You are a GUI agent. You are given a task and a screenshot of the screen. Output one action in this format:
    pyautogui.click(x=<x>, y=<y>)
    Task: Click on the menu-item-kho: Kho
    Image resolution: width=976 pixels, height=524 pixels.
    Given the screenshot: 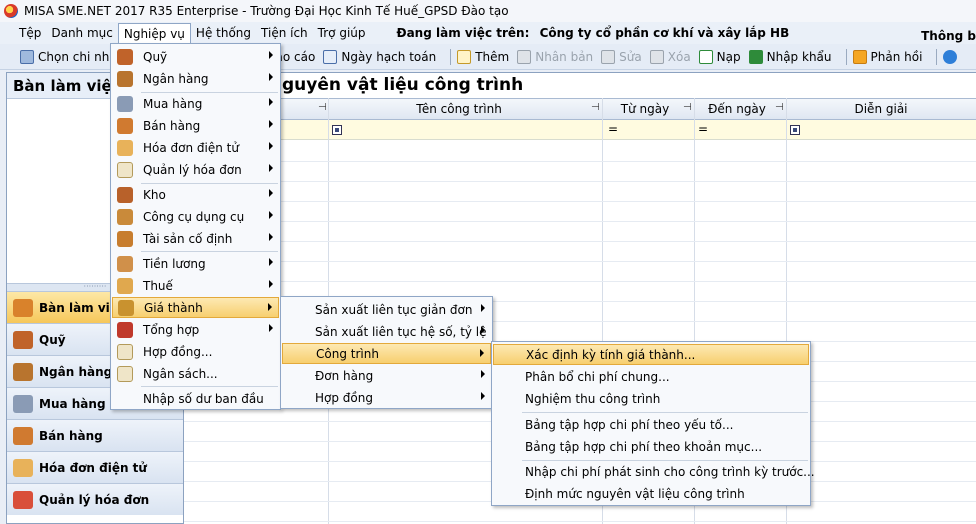 What is the action you would take?
    pyautogui.click(x=195, y=194)
    